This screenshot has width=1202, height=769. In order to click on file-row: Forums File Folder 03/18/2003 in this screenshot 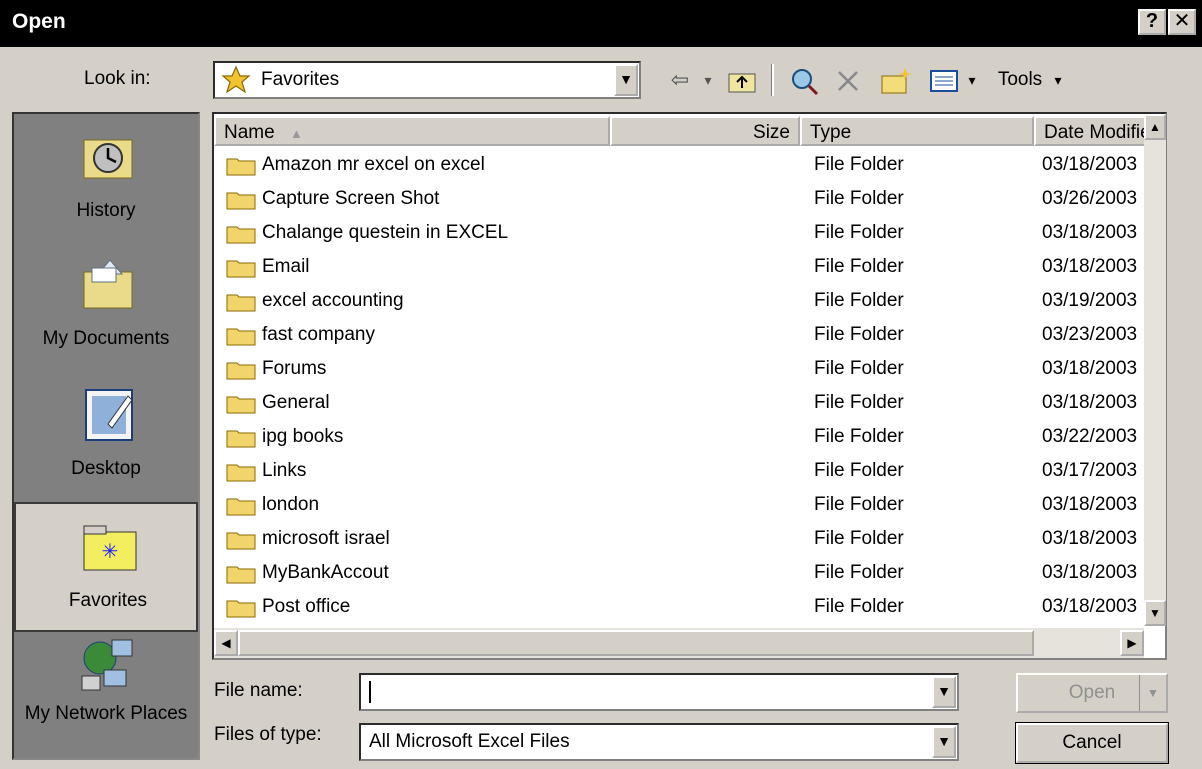, I will do `click(687, 369)`.